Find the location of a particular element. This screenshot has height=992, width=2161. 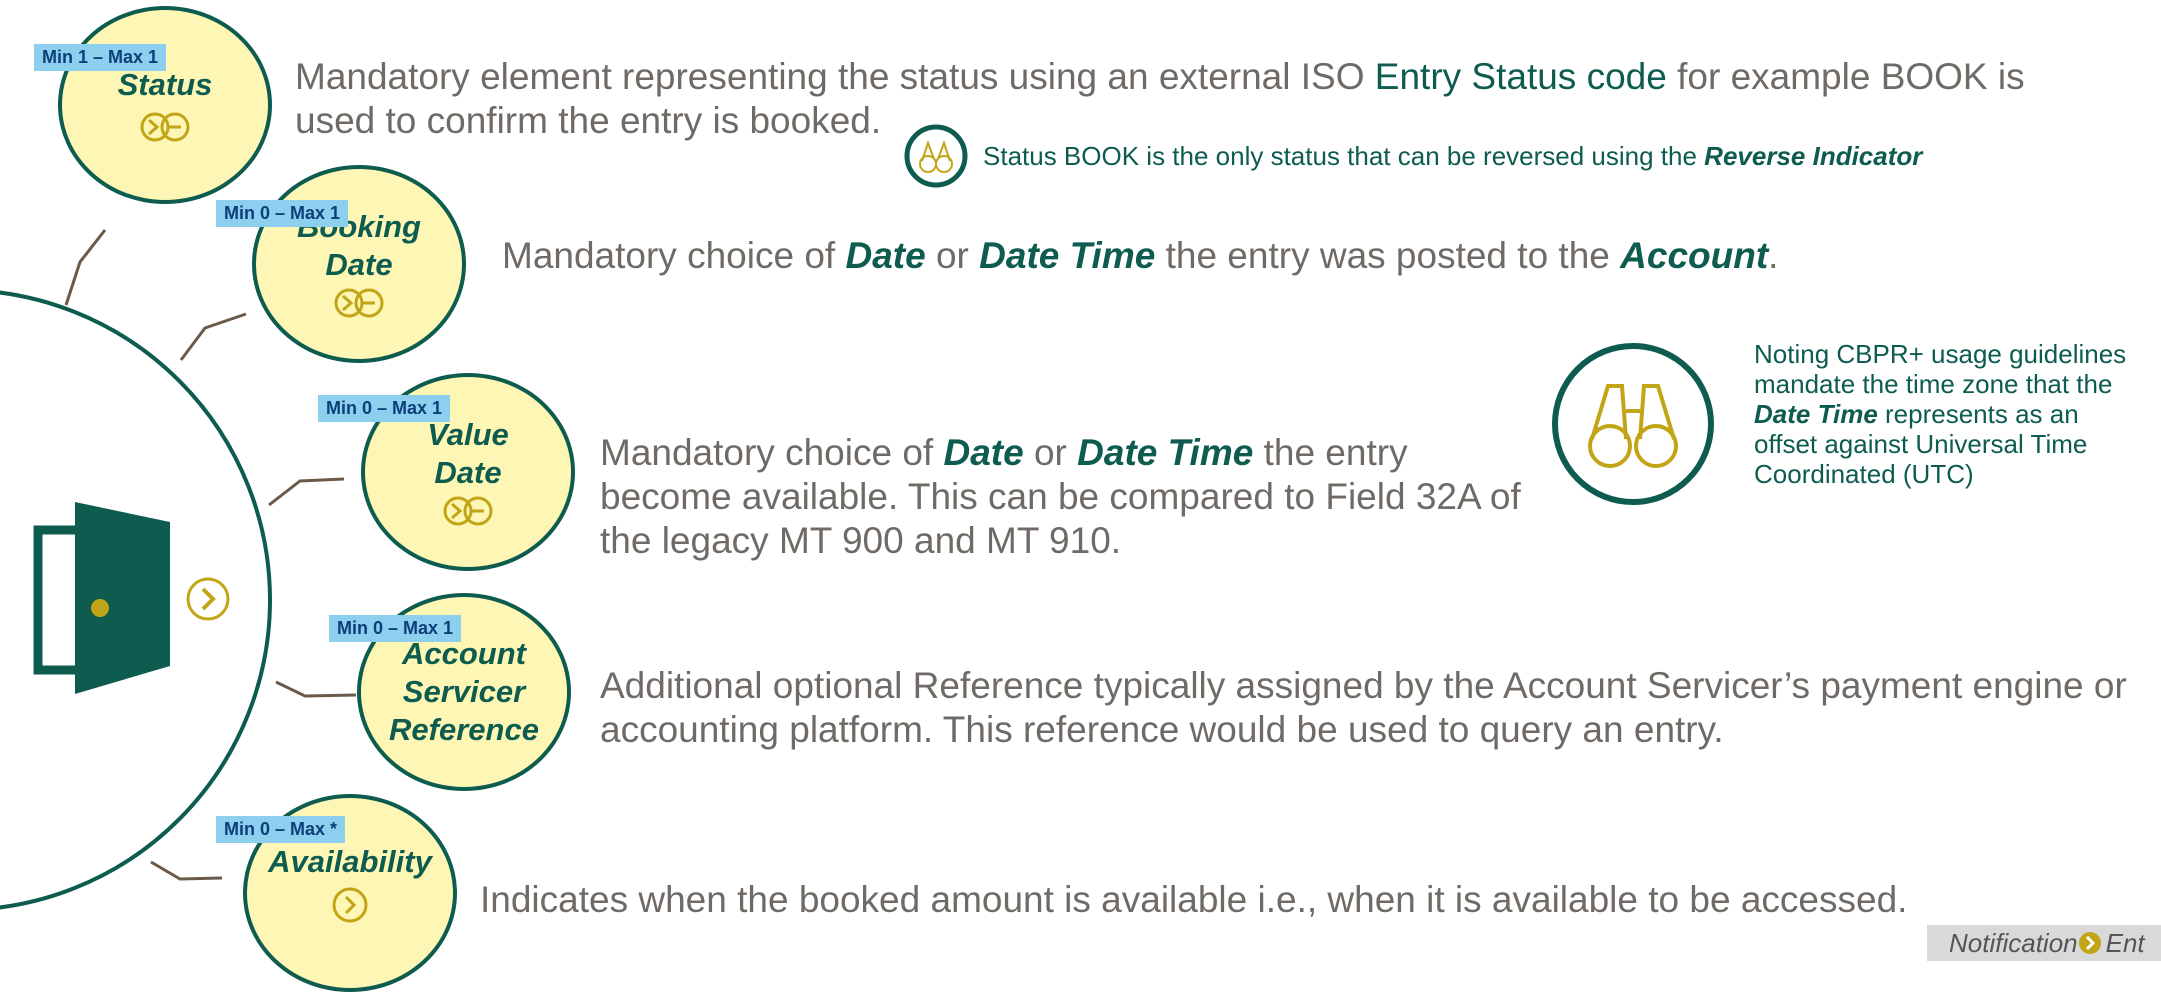

value-date-title-line2: Date is located at coordinates (468, 472).